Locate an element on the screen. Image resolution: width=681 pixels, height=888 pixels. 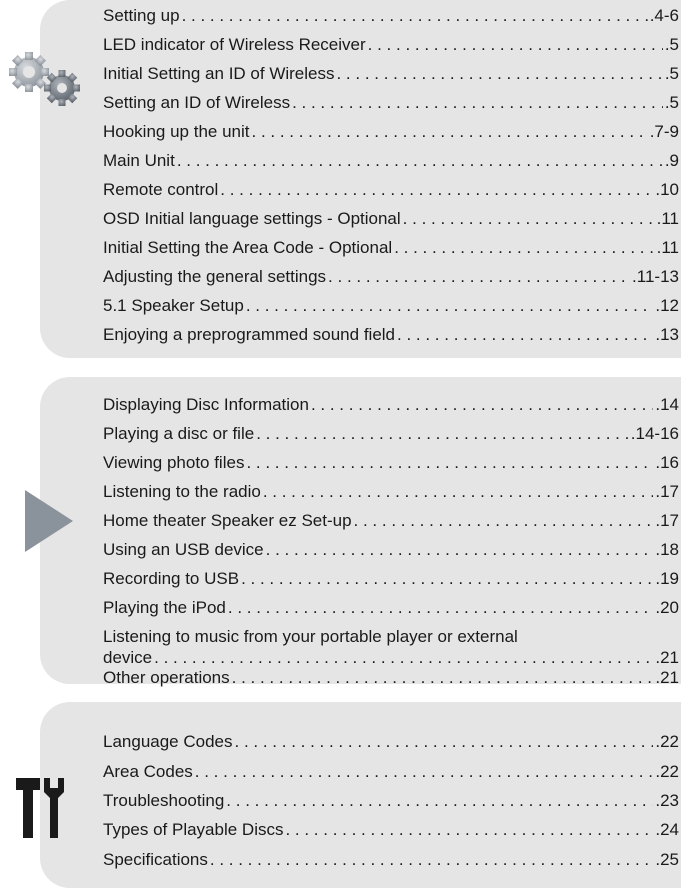
toc-entry: Playing a disc or file .14-16 is located at coordinates (391, 434).